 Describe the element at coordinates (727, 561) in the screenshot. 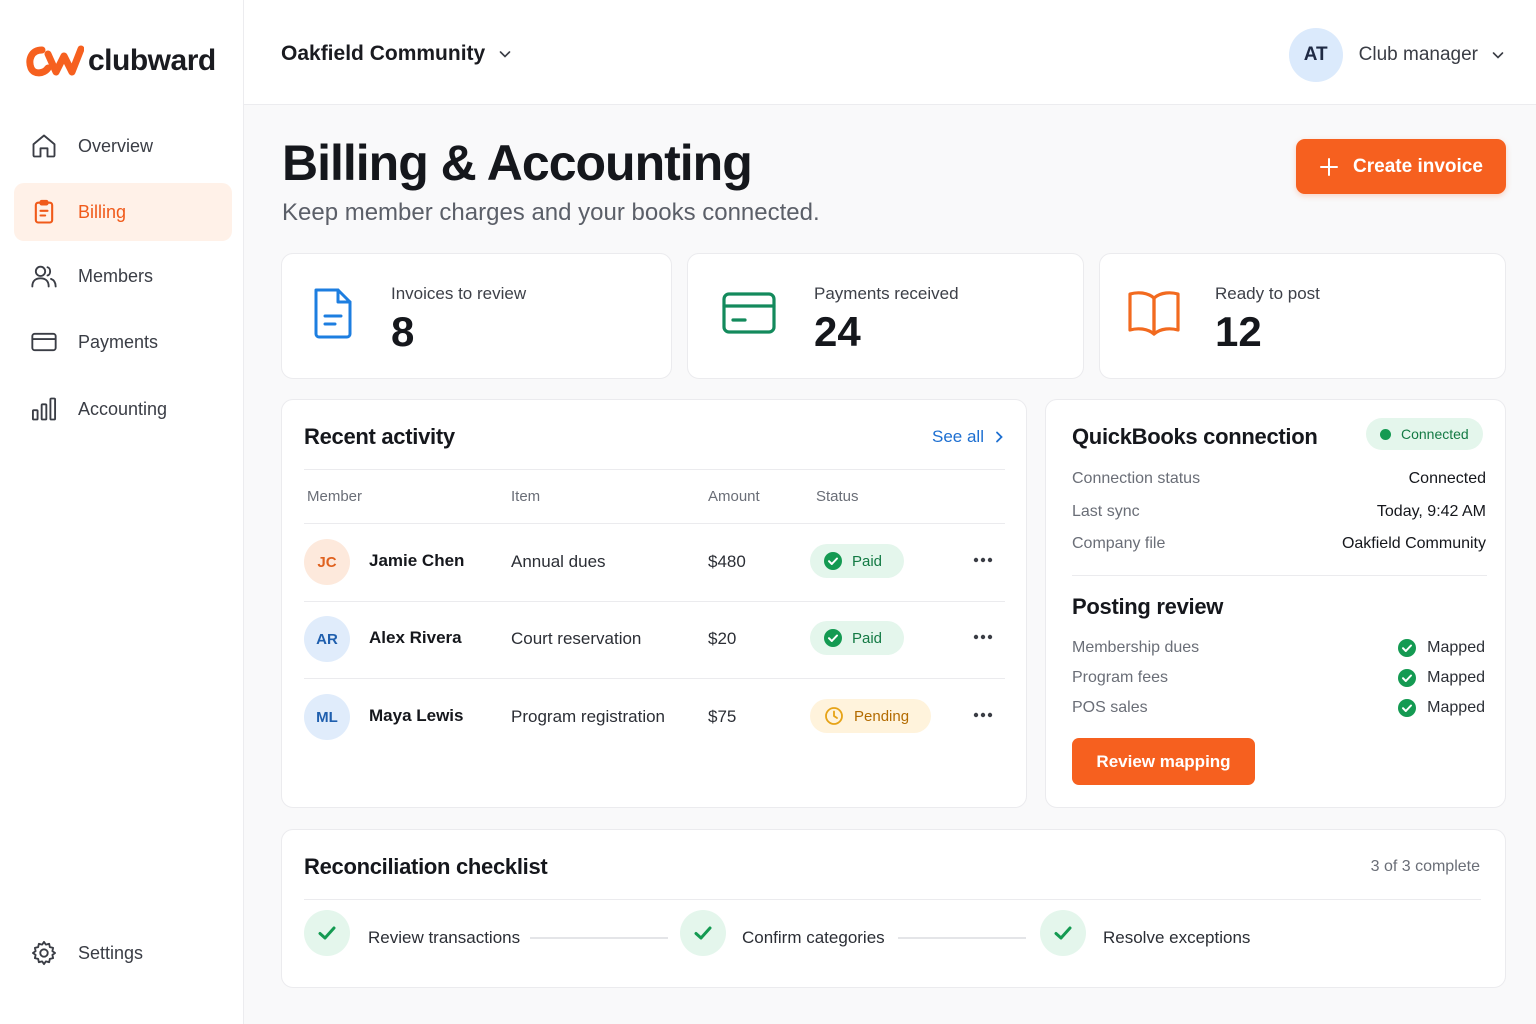

I see `amount: $480` at that location.